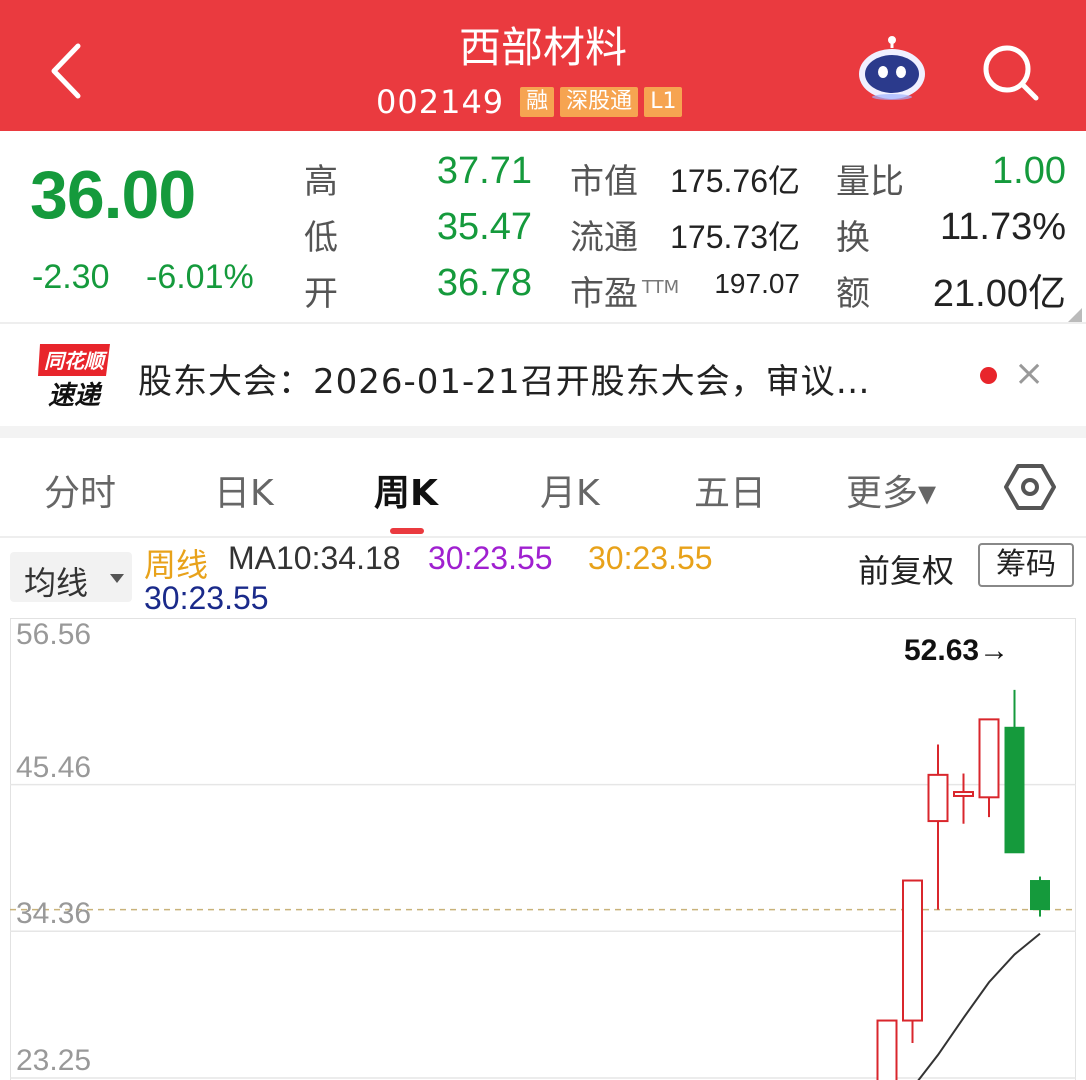 The image size is (1086, 1080). What do you see at coordinates (537, 102) in the screenshot?
I see `tag-margin: 融` at bounding box center [537, 102].